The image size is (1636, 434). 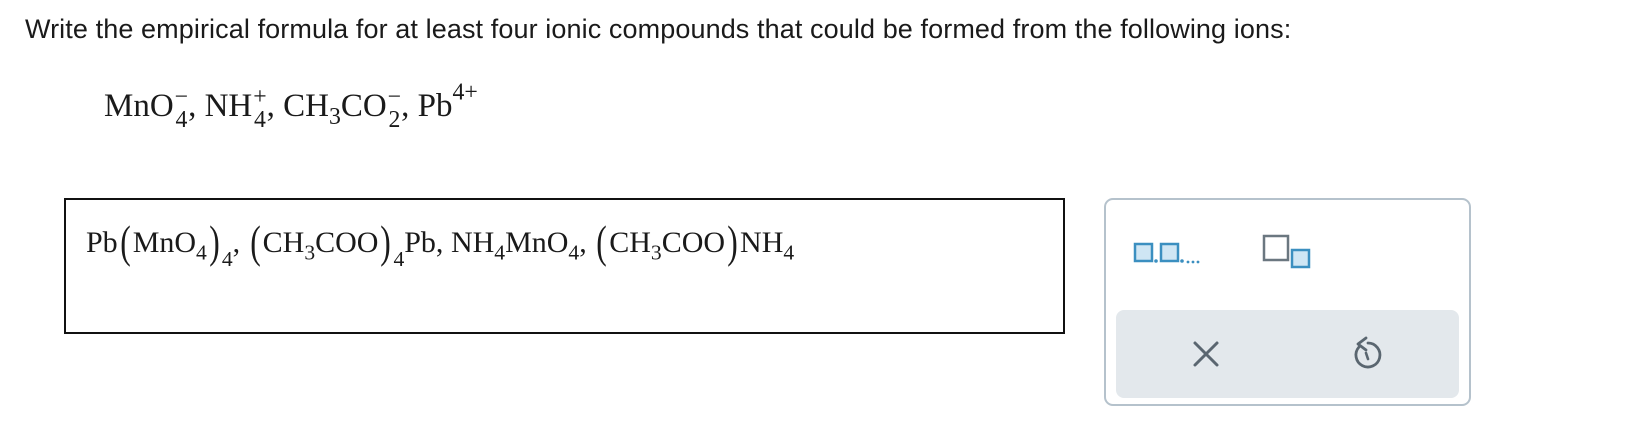 I want to click on formula-ammonium-permanganate: NH4MnO4, so click(x=515, y=245).